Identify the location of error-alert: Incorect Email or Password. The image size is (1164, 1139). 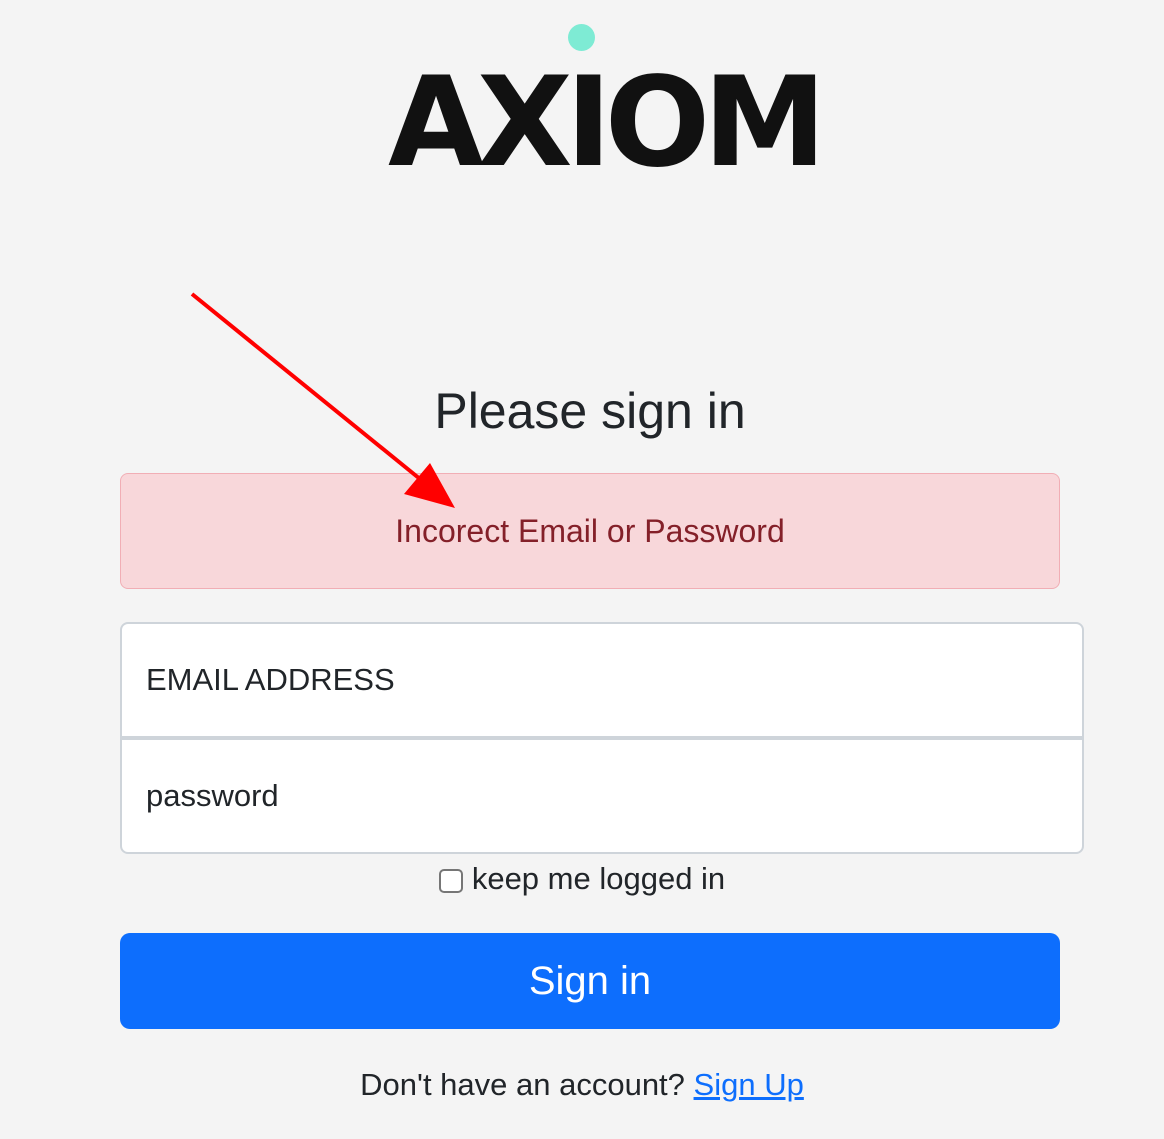
(590, 531).